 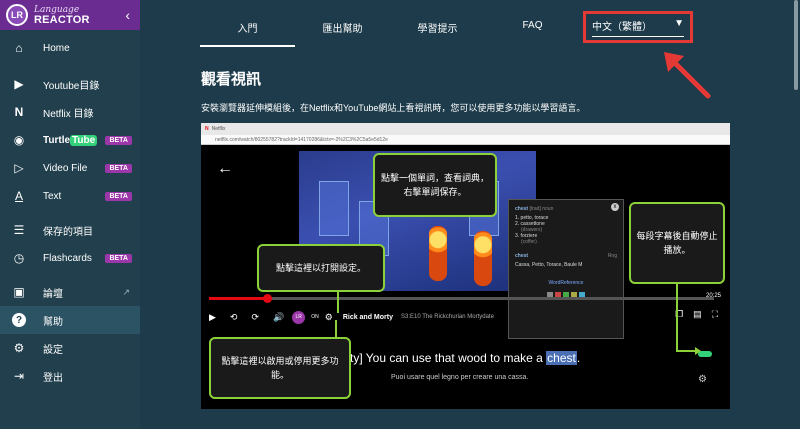 I want to click on brand-header: LR Language REACTOR ‹, so click(x=70, y=15).